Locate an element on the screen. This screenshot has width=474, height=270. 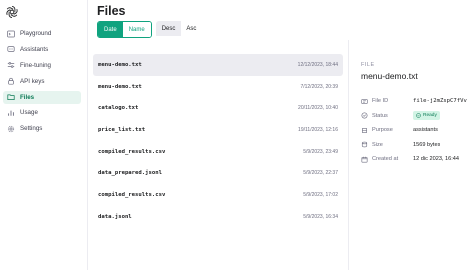
detail-key: Size is located at coordinates (377, 144).